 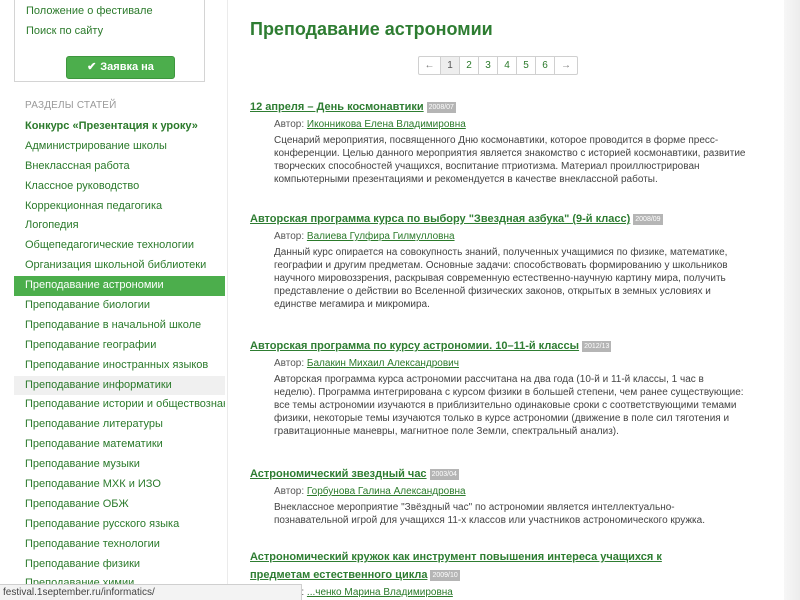 I want to click on page-link: 6, so click(x=545, y=65).